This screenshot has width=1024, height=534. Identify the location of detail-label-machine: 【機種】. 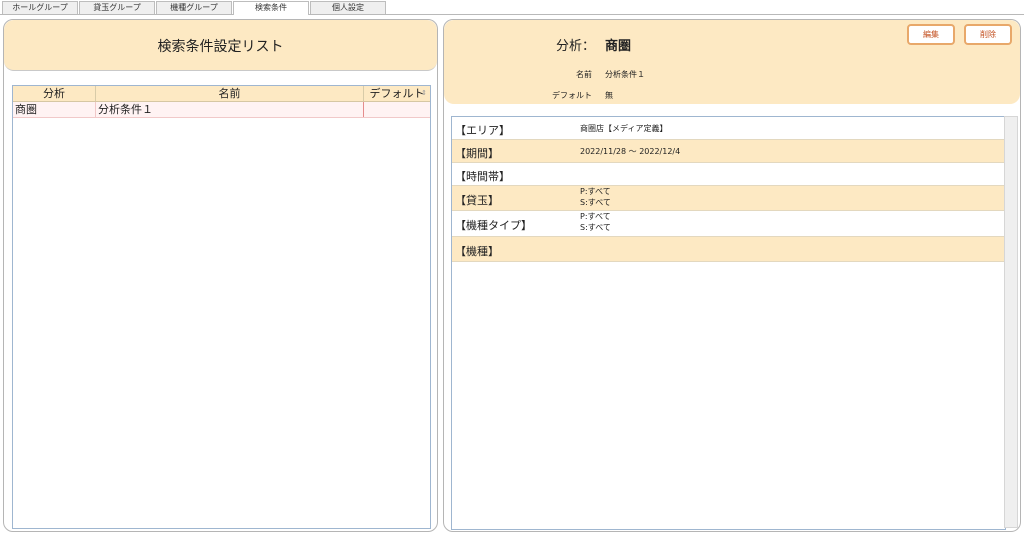
(477, 251).